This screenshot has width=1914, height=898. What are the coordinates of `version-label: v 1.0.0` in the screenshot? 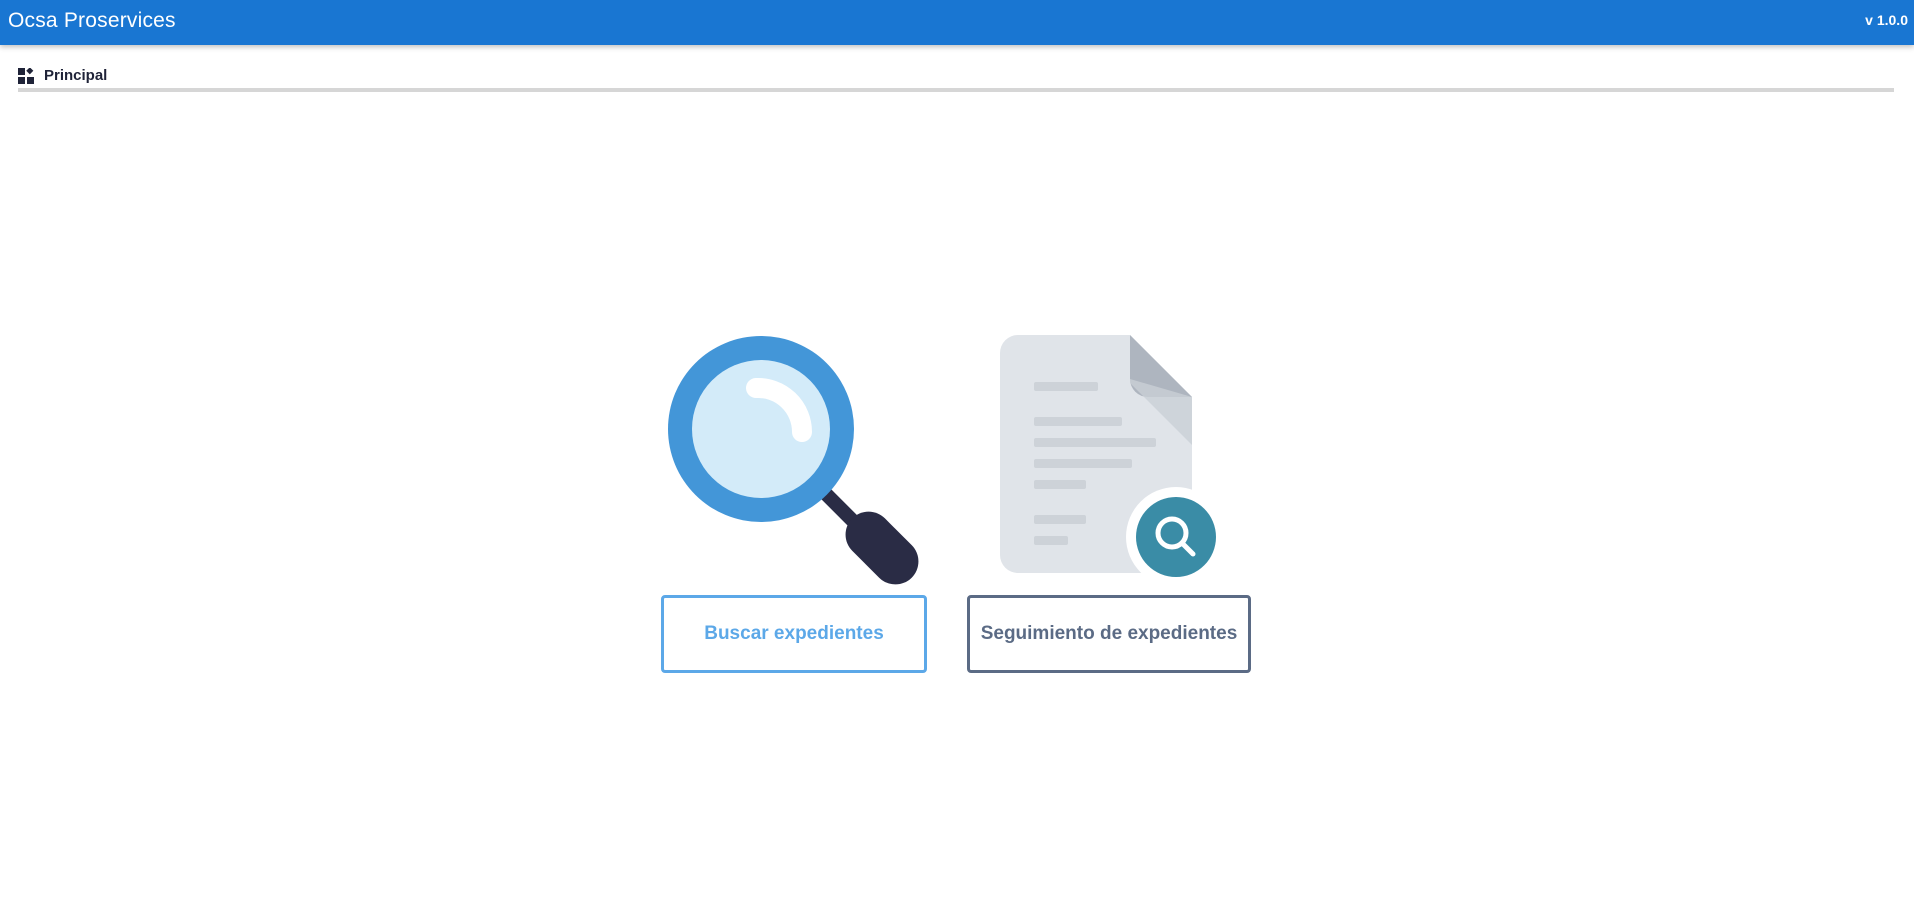 It's located at (1886, 20).